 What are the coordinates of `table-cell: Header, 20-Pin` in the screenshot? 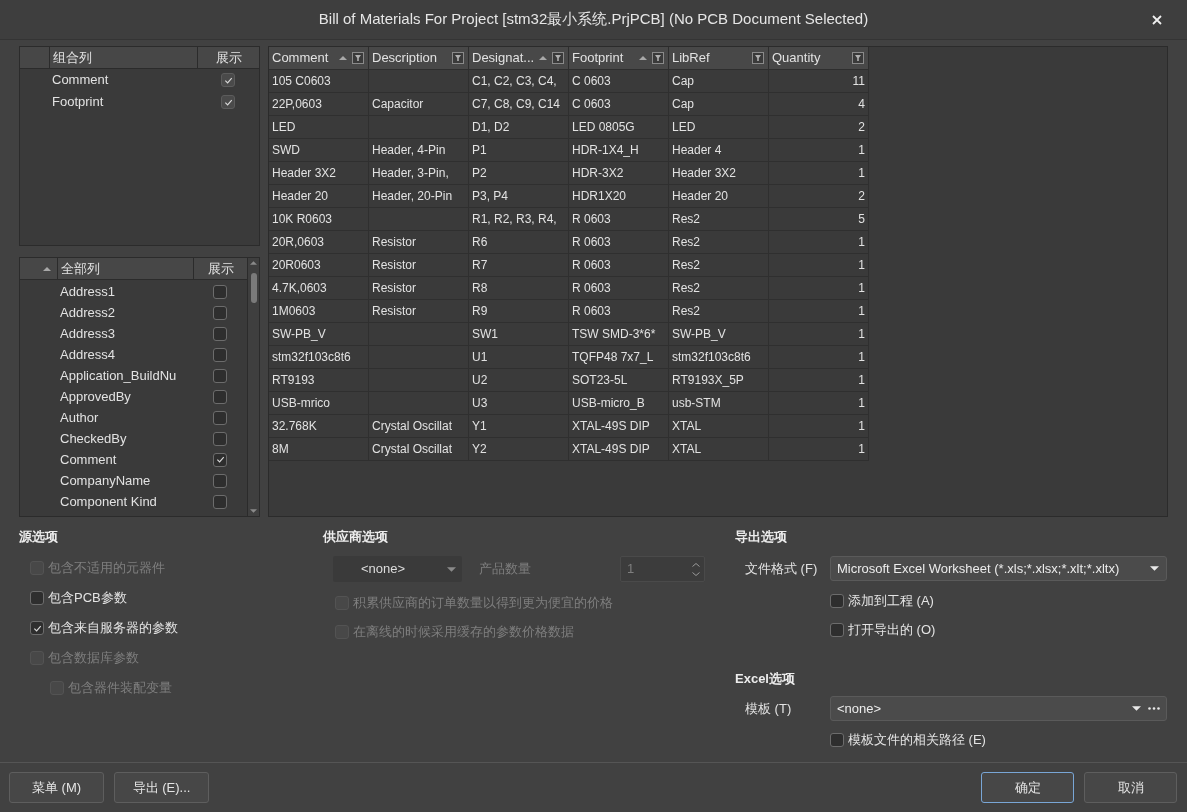 It's located at (419, 196).